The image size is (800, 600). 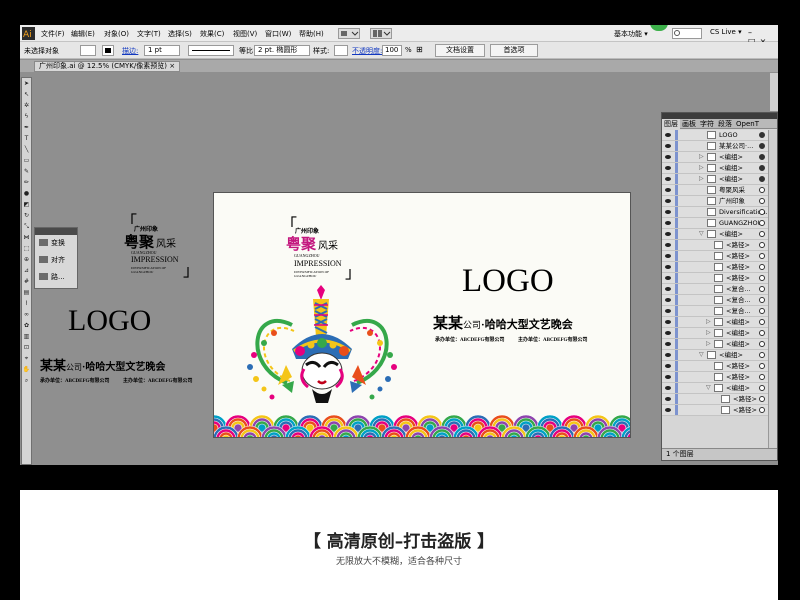 What do you see at coordinates (367, 51) in the screenshot?
I see `opacity-label: 不透明度:` at bounding box center [367, 51].